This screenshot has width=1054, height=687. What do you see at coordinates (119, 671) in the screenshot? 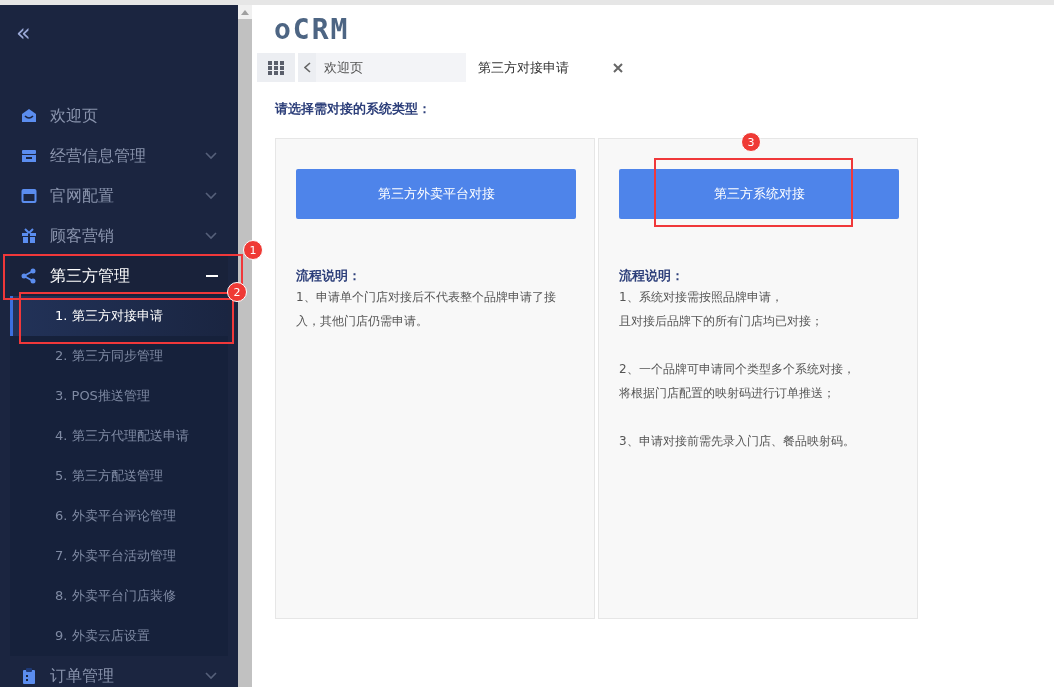
I see `menu-item: 订单管理` at bounding box center [119, 671].